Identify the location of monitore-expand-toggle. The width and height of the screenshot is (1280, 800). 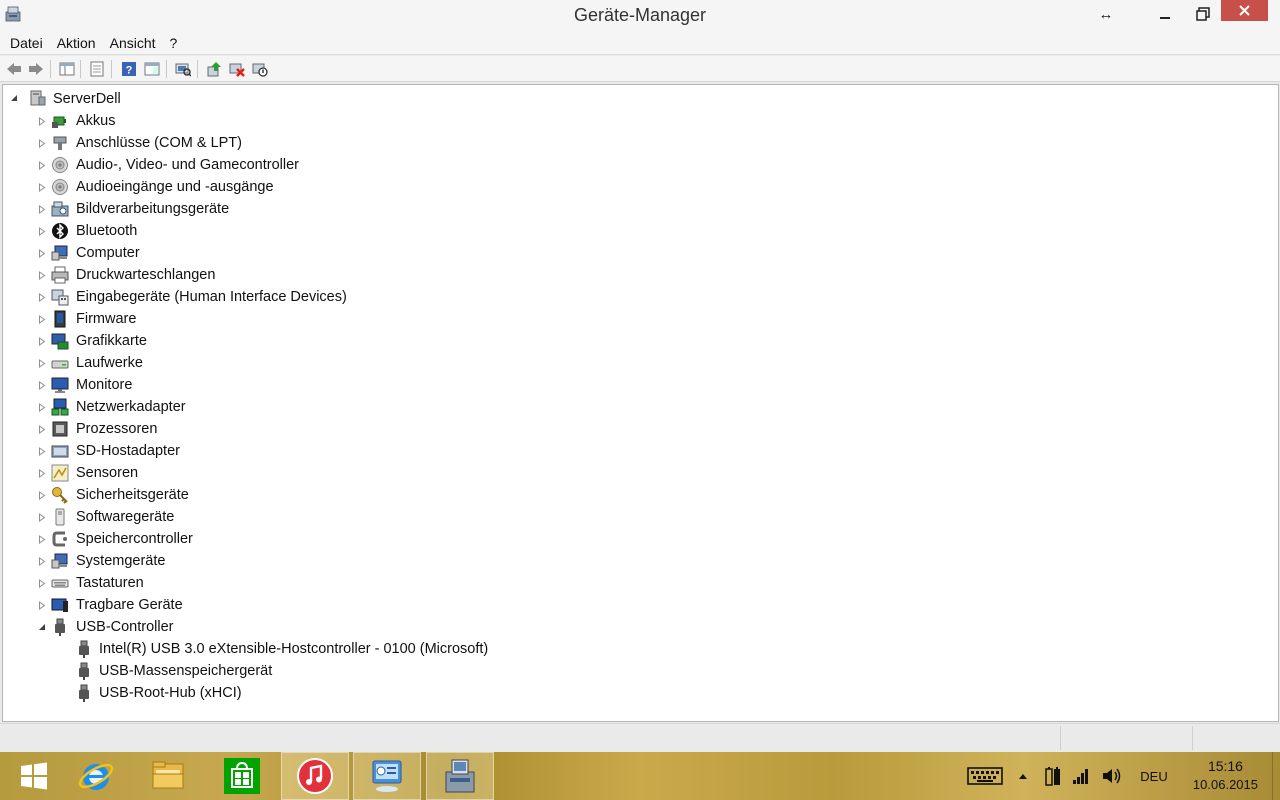
(42, 385).